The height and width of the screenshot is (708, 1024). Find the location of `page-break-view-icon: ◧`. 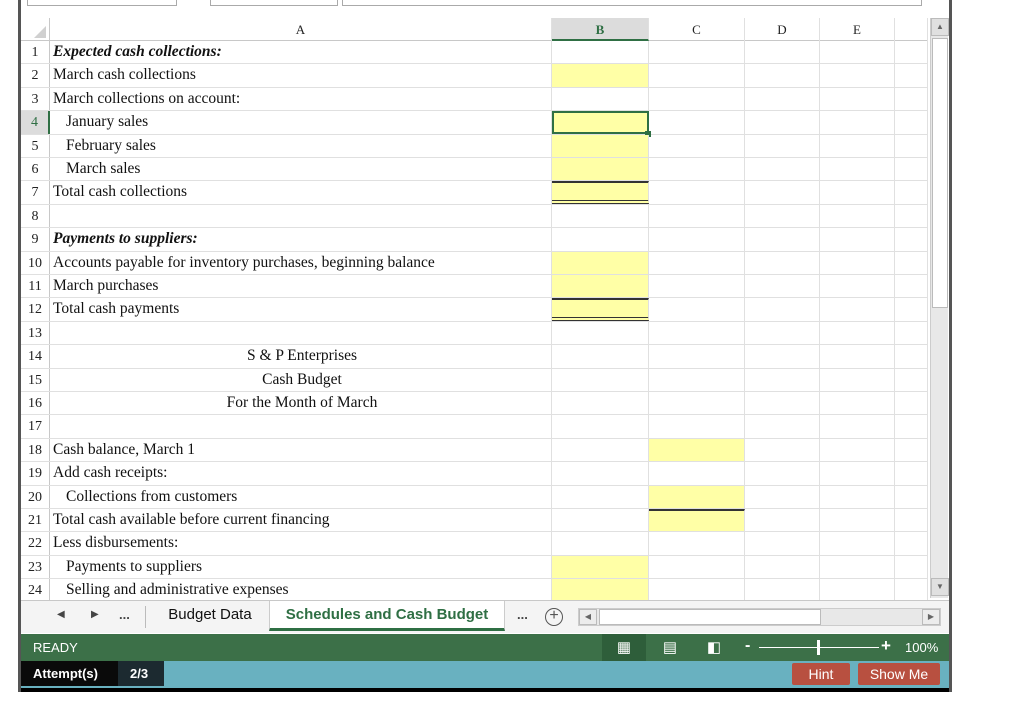

page-break-view-icon: ◧ is located at coordinates (714, 647).